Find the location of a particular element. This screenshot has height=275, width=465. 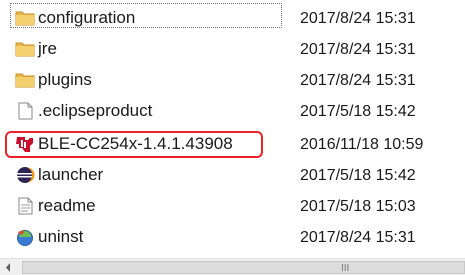

name-cell: configuration is located at coordinates (142, 18).